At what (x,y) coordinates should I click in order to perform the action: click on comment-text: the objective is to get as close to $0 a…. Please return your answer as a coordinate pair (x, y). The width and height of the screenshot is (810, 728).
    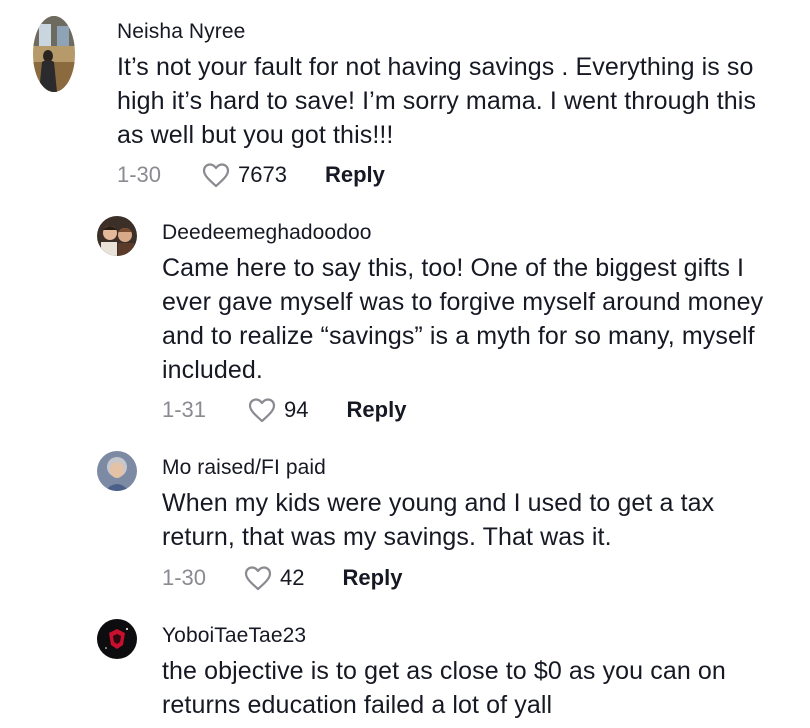
    Looking at the image, I should click on (444, 688).